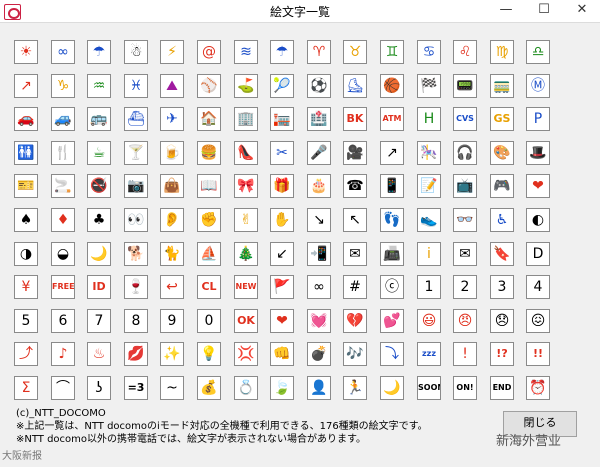  What do you see at coordinates (246, 52) in the screenshot?
I see `emoji-fog-icon: ≋` at bounding box center [246, 52].